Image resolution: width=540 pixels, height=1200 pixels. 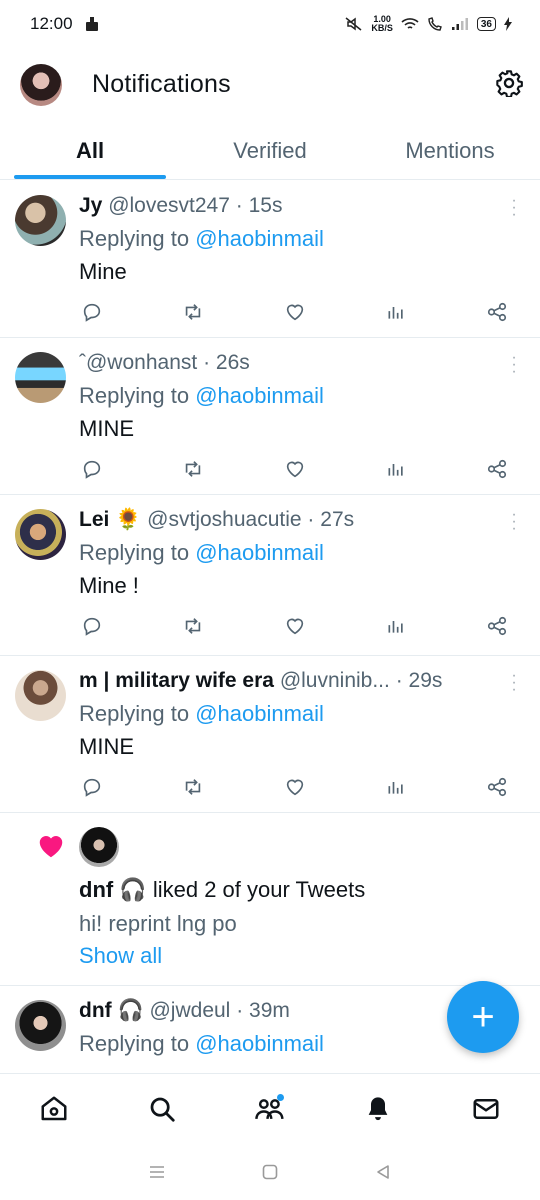 What do you see at coordinates (486, 1109) in the screenshot?
I see `nav-messages` at bounding box center [486, 1109].